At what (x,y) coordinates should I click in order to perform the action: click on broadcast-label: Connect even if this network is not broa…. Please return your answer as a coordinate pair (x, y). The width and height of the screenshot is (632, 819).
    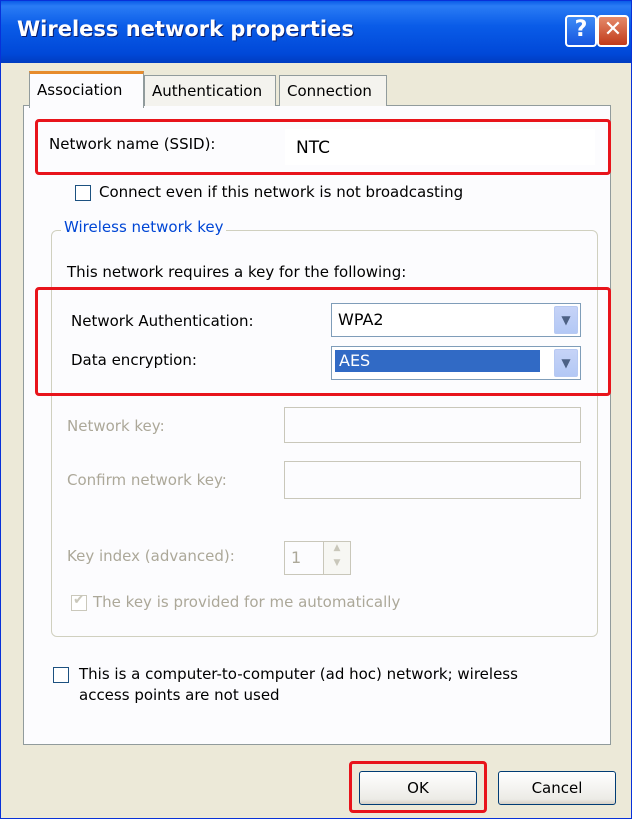
    Looking at the image, I should click on (281, 192).